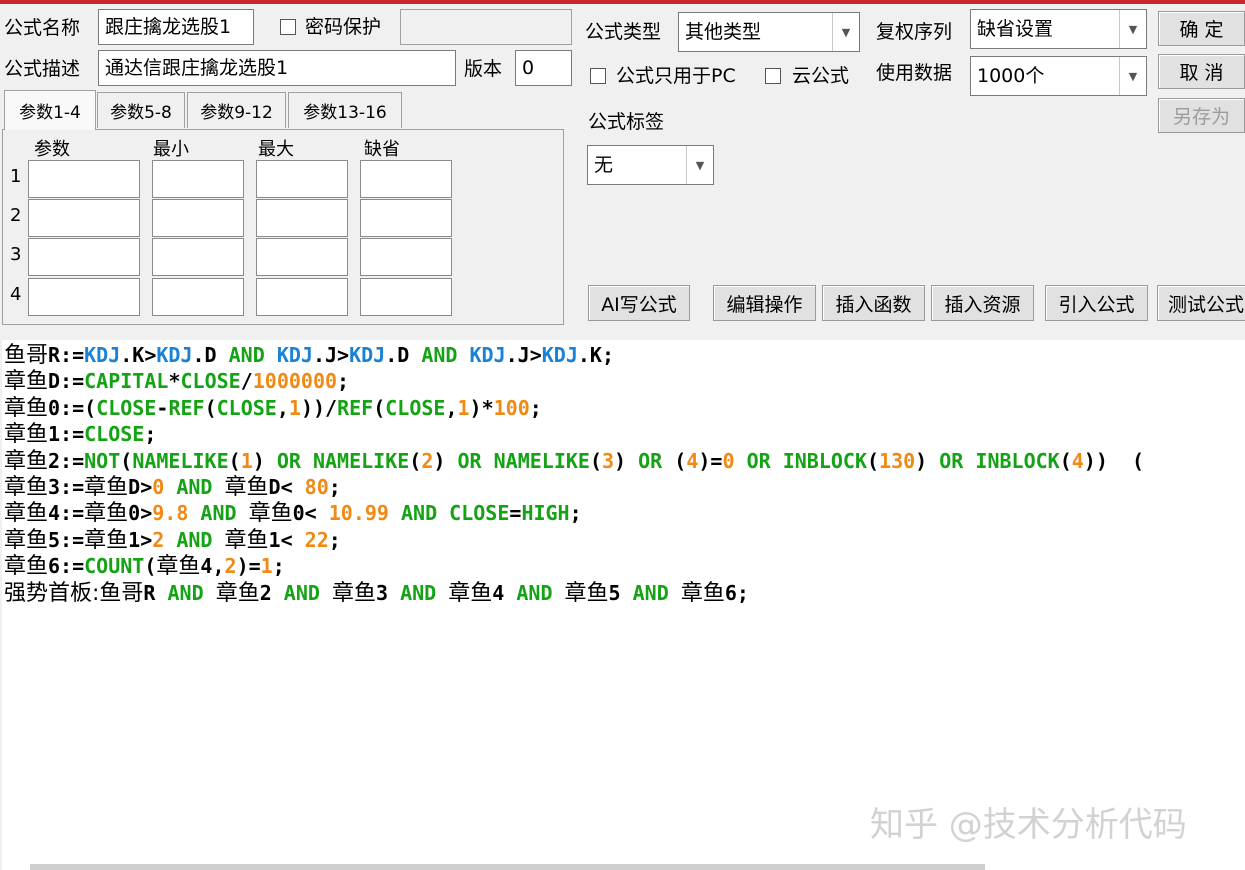 The height and width of the screenshot is (870, 1245). What do you see at coordinates (66, 566) in the screenshot?
I see `code-token: 6:=` at bounding box center [66, 566].